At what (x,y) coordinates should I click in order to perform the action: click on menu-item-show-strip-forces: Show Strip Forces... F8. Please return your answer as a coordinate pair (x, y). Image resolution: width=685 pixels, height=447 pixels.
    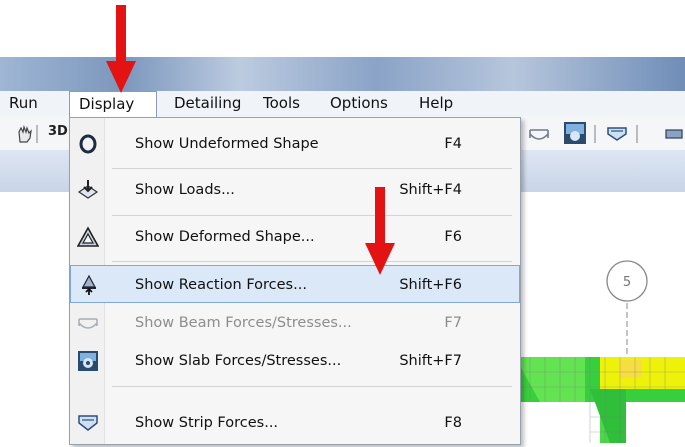
    Looking at the image, I should click on (295, 423).